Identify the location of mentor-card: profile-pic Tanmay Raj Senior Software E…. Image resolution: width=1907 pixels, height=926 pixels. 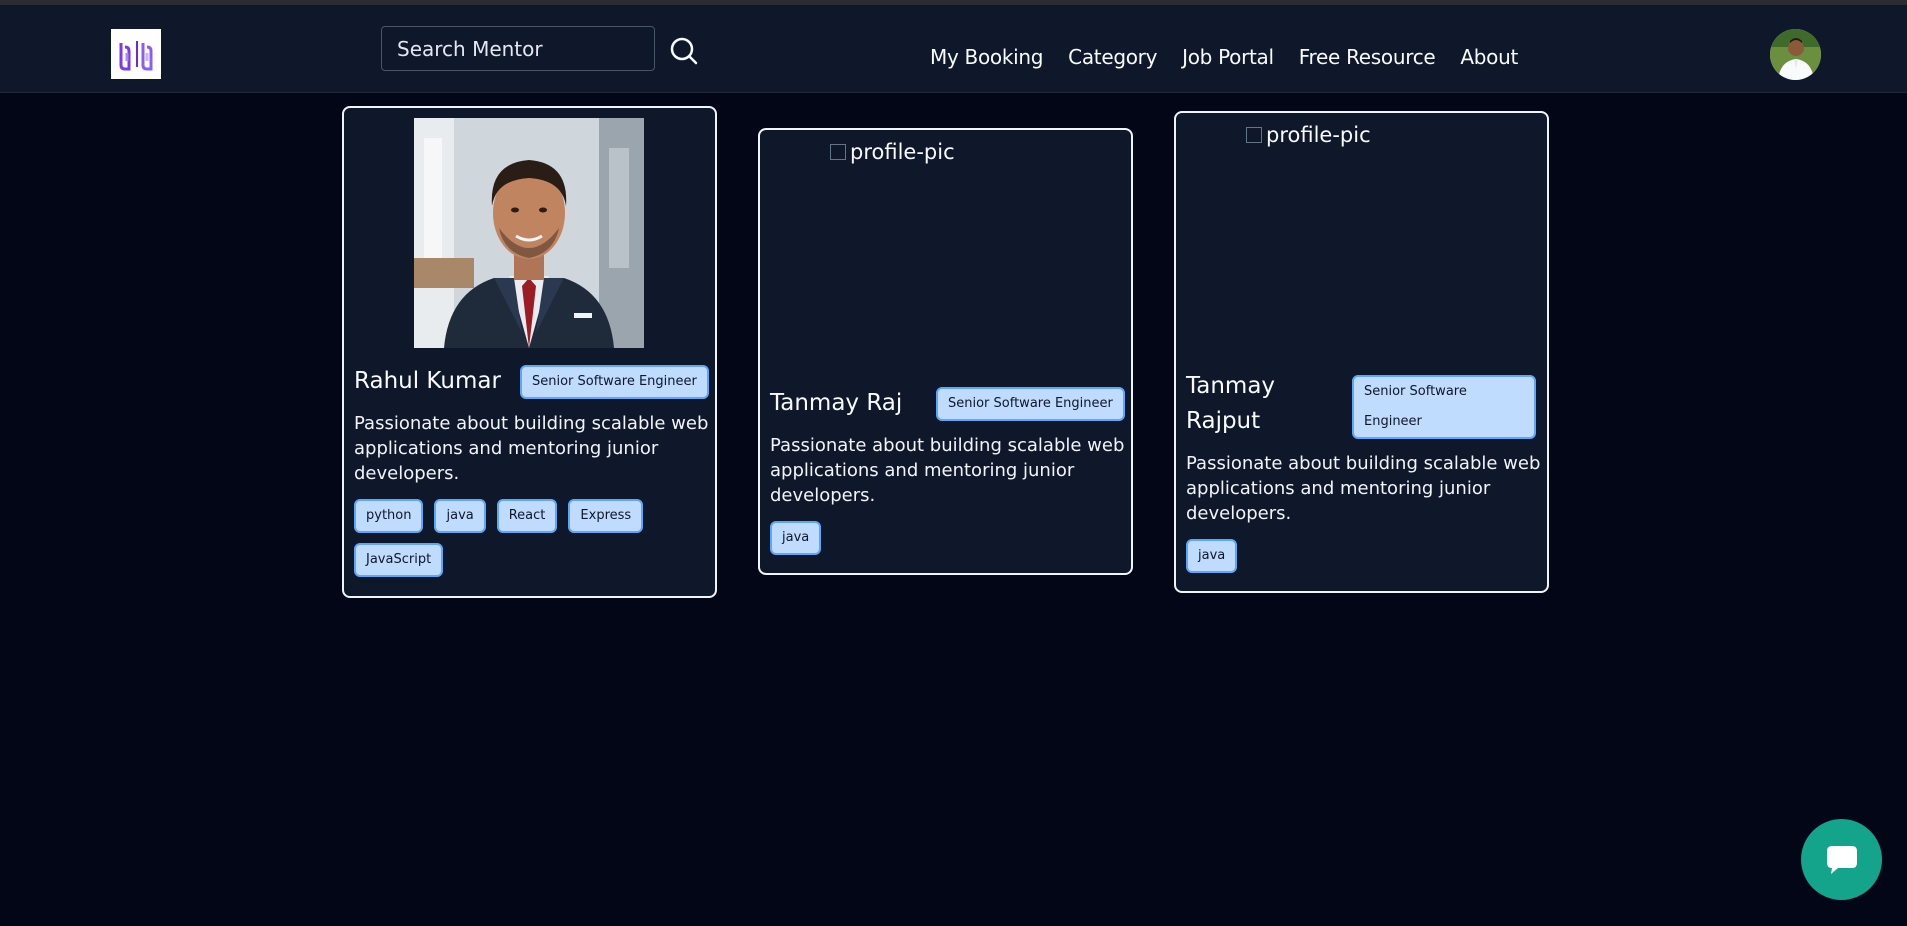
(945, 351).